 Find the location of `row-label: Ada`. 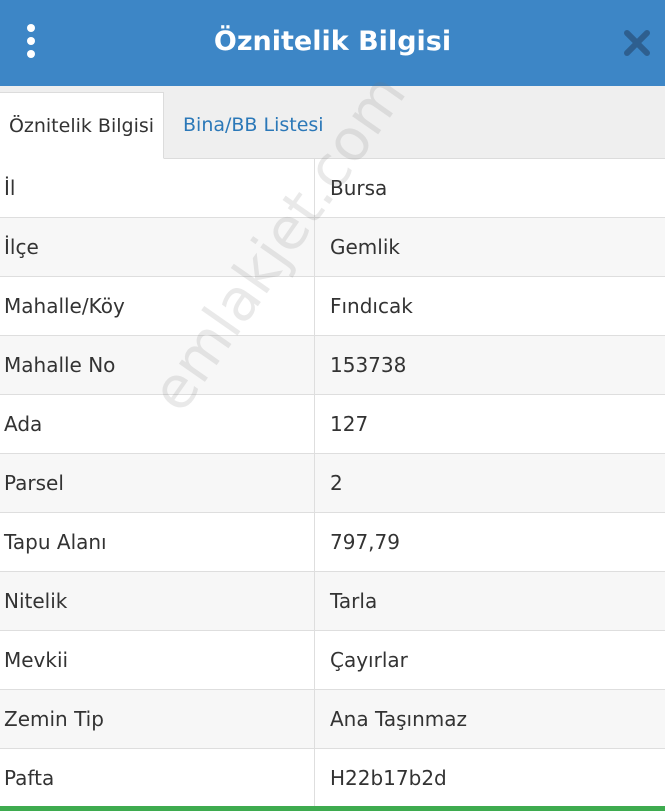

row-label: Ada is located at coordinates (23, 424).